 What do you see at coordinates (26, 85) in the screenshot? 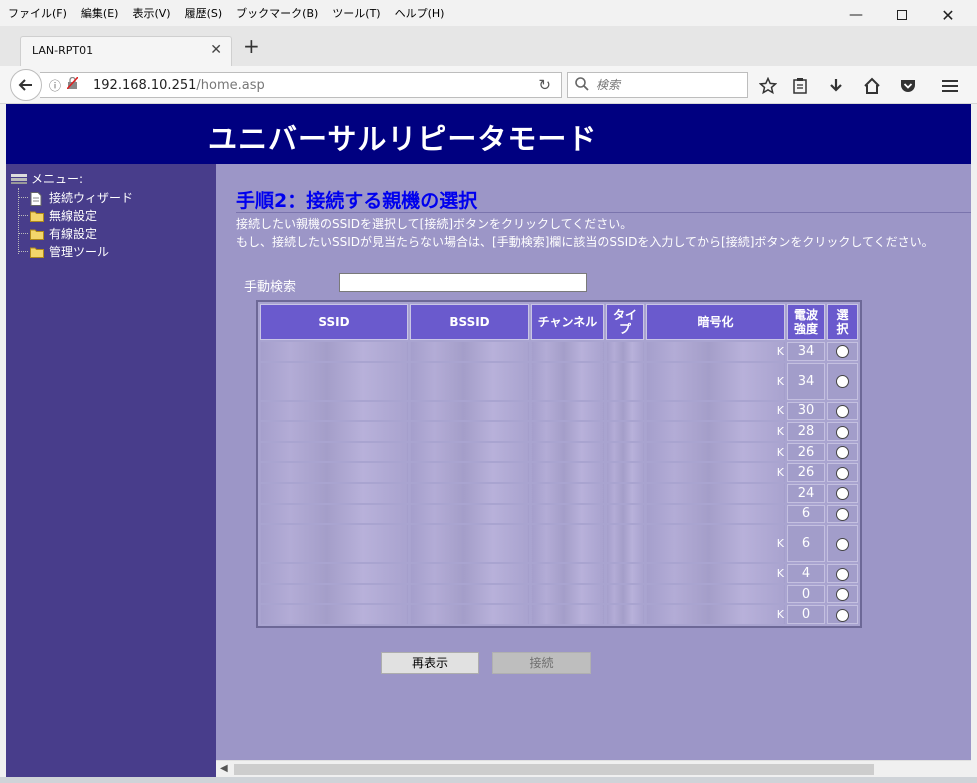
I see `back-button` at bounding box center [26, 85].